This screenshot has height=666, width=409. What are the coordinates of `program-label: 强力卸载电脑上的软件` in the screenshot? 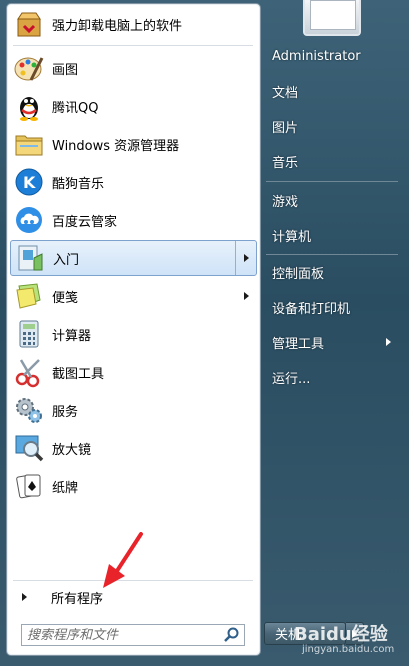 It's located at (117, 26).